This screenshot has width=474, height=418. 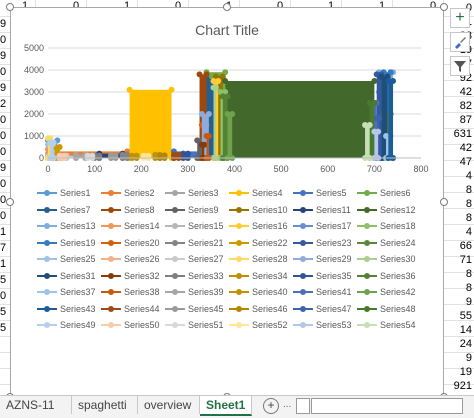 I want to click on chart-elements-button: +, so click(x=460, y=18).